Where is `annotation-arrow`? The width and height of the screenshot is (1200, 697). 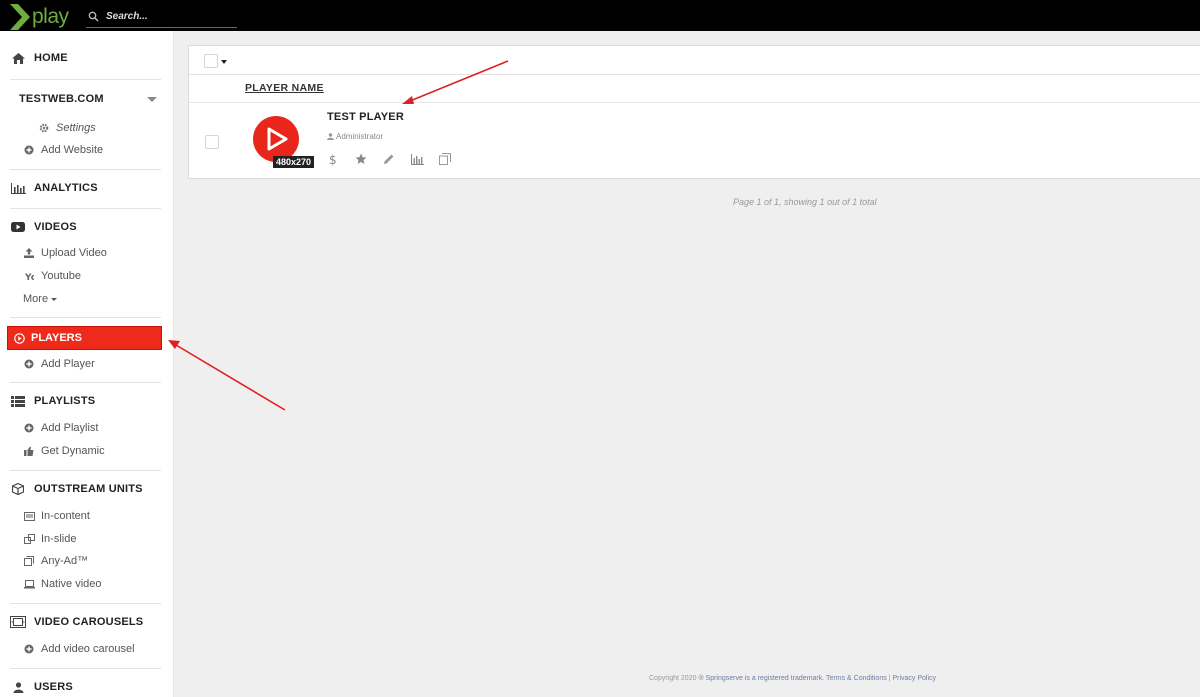 annotation-arrow is located at coordinates (338, 235).